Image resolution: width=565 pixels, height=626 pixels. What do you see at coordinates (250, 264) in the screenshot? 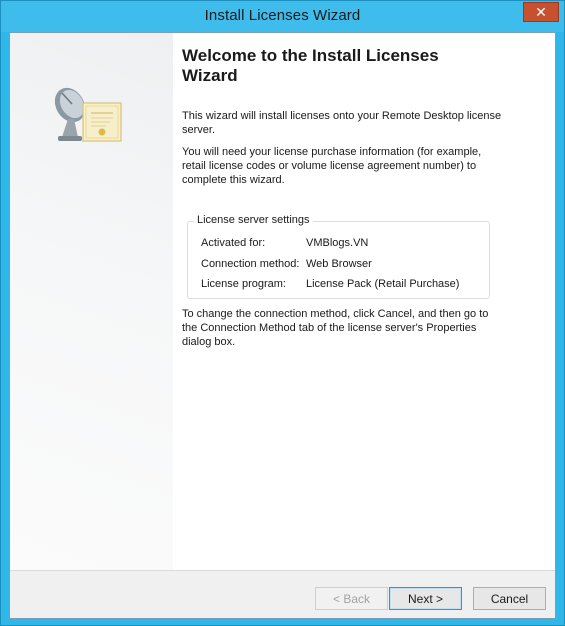
I see `connection-method-label: Connection method:` at bounding box center [250, 264].